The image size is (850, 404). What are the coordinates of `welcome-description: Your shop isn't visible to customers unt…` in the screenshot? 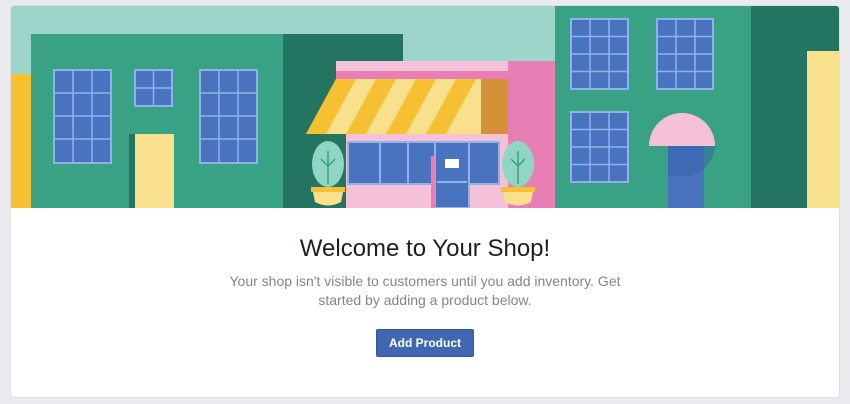 It's located at (425, 290).